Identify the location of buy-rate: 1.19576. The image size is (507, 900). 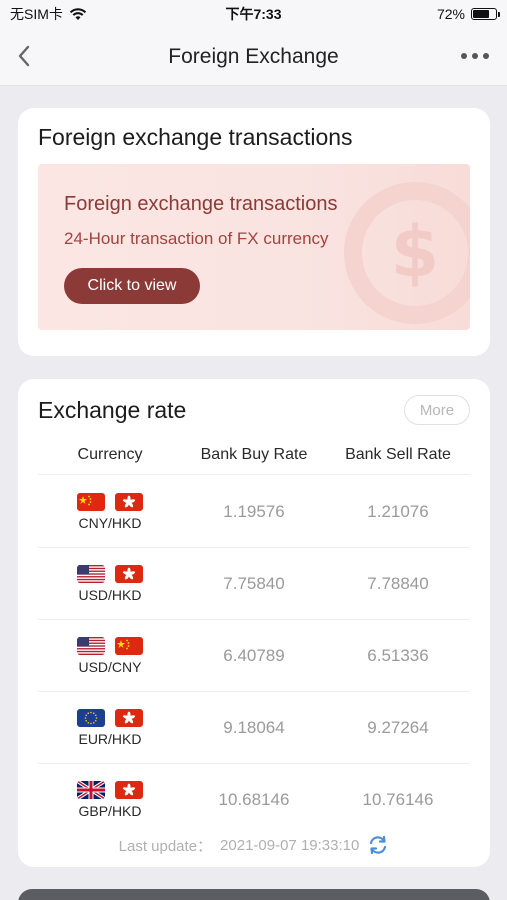
(254, 511).